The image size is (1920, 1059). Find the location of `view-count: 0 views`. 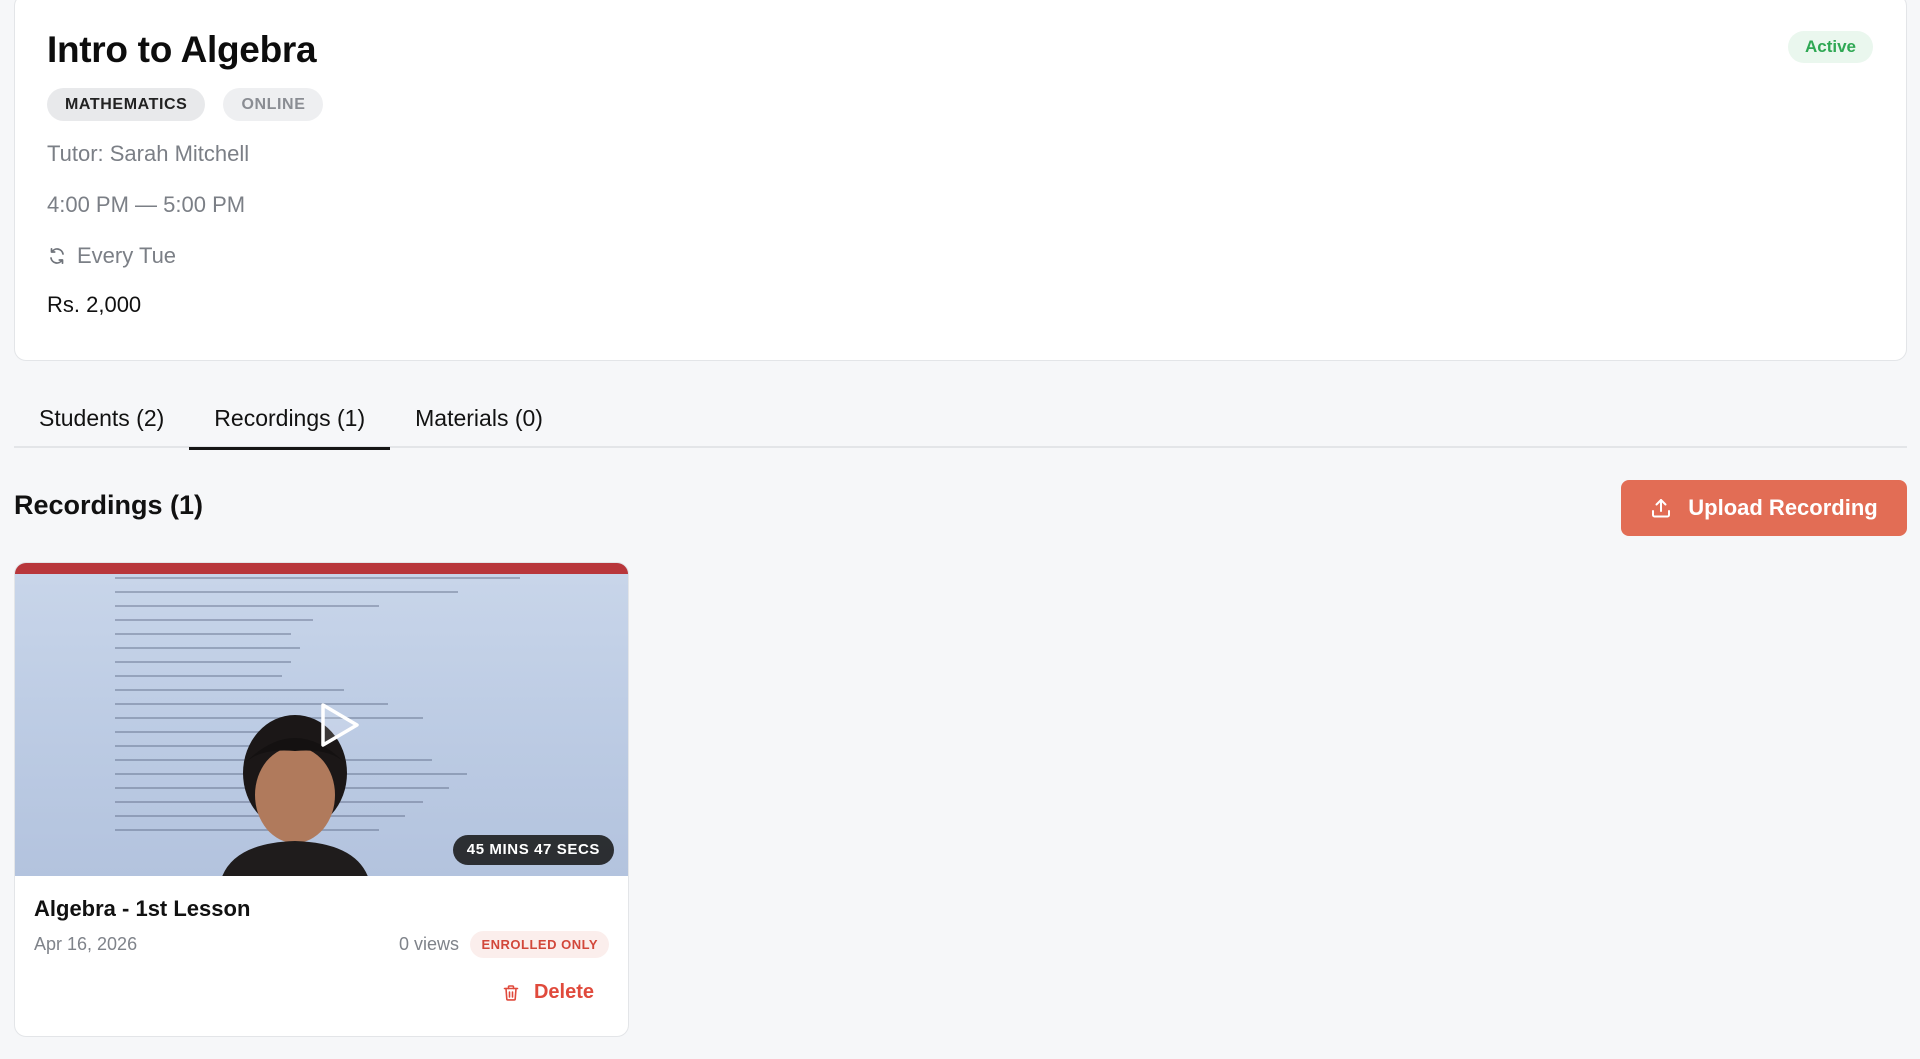

view-count: 0 views is located at coordinates (428, 944).